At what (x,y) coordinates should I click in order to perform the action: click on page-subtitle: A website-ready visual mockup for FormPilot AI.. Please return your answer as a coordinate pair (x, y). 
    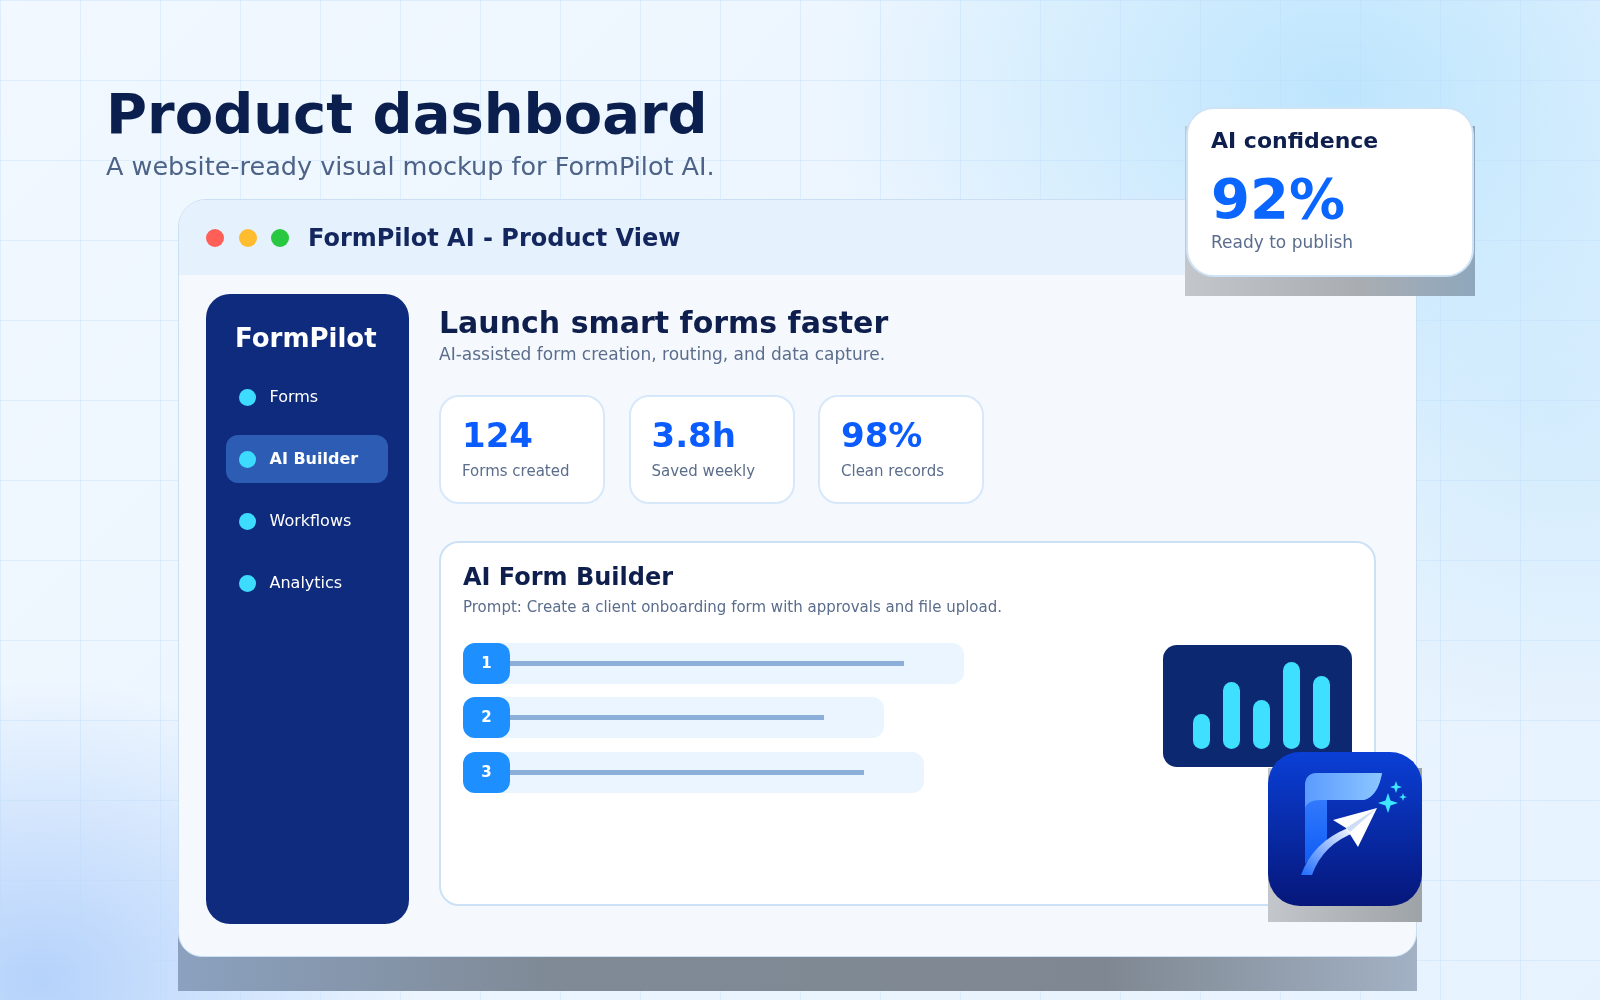
    Looking at the image, I should click on (410, 166).